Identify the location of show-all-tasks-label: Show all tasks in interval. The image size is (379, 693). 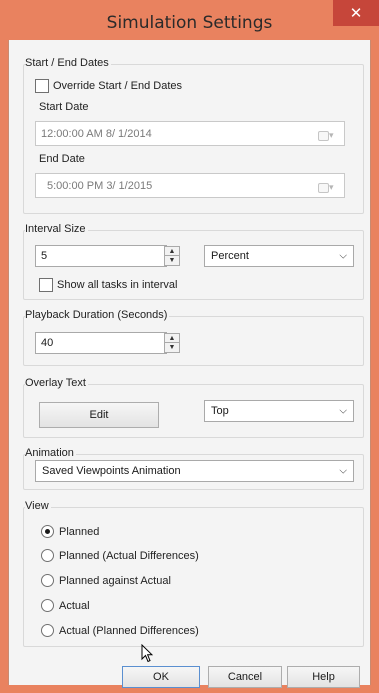
(117, 285).